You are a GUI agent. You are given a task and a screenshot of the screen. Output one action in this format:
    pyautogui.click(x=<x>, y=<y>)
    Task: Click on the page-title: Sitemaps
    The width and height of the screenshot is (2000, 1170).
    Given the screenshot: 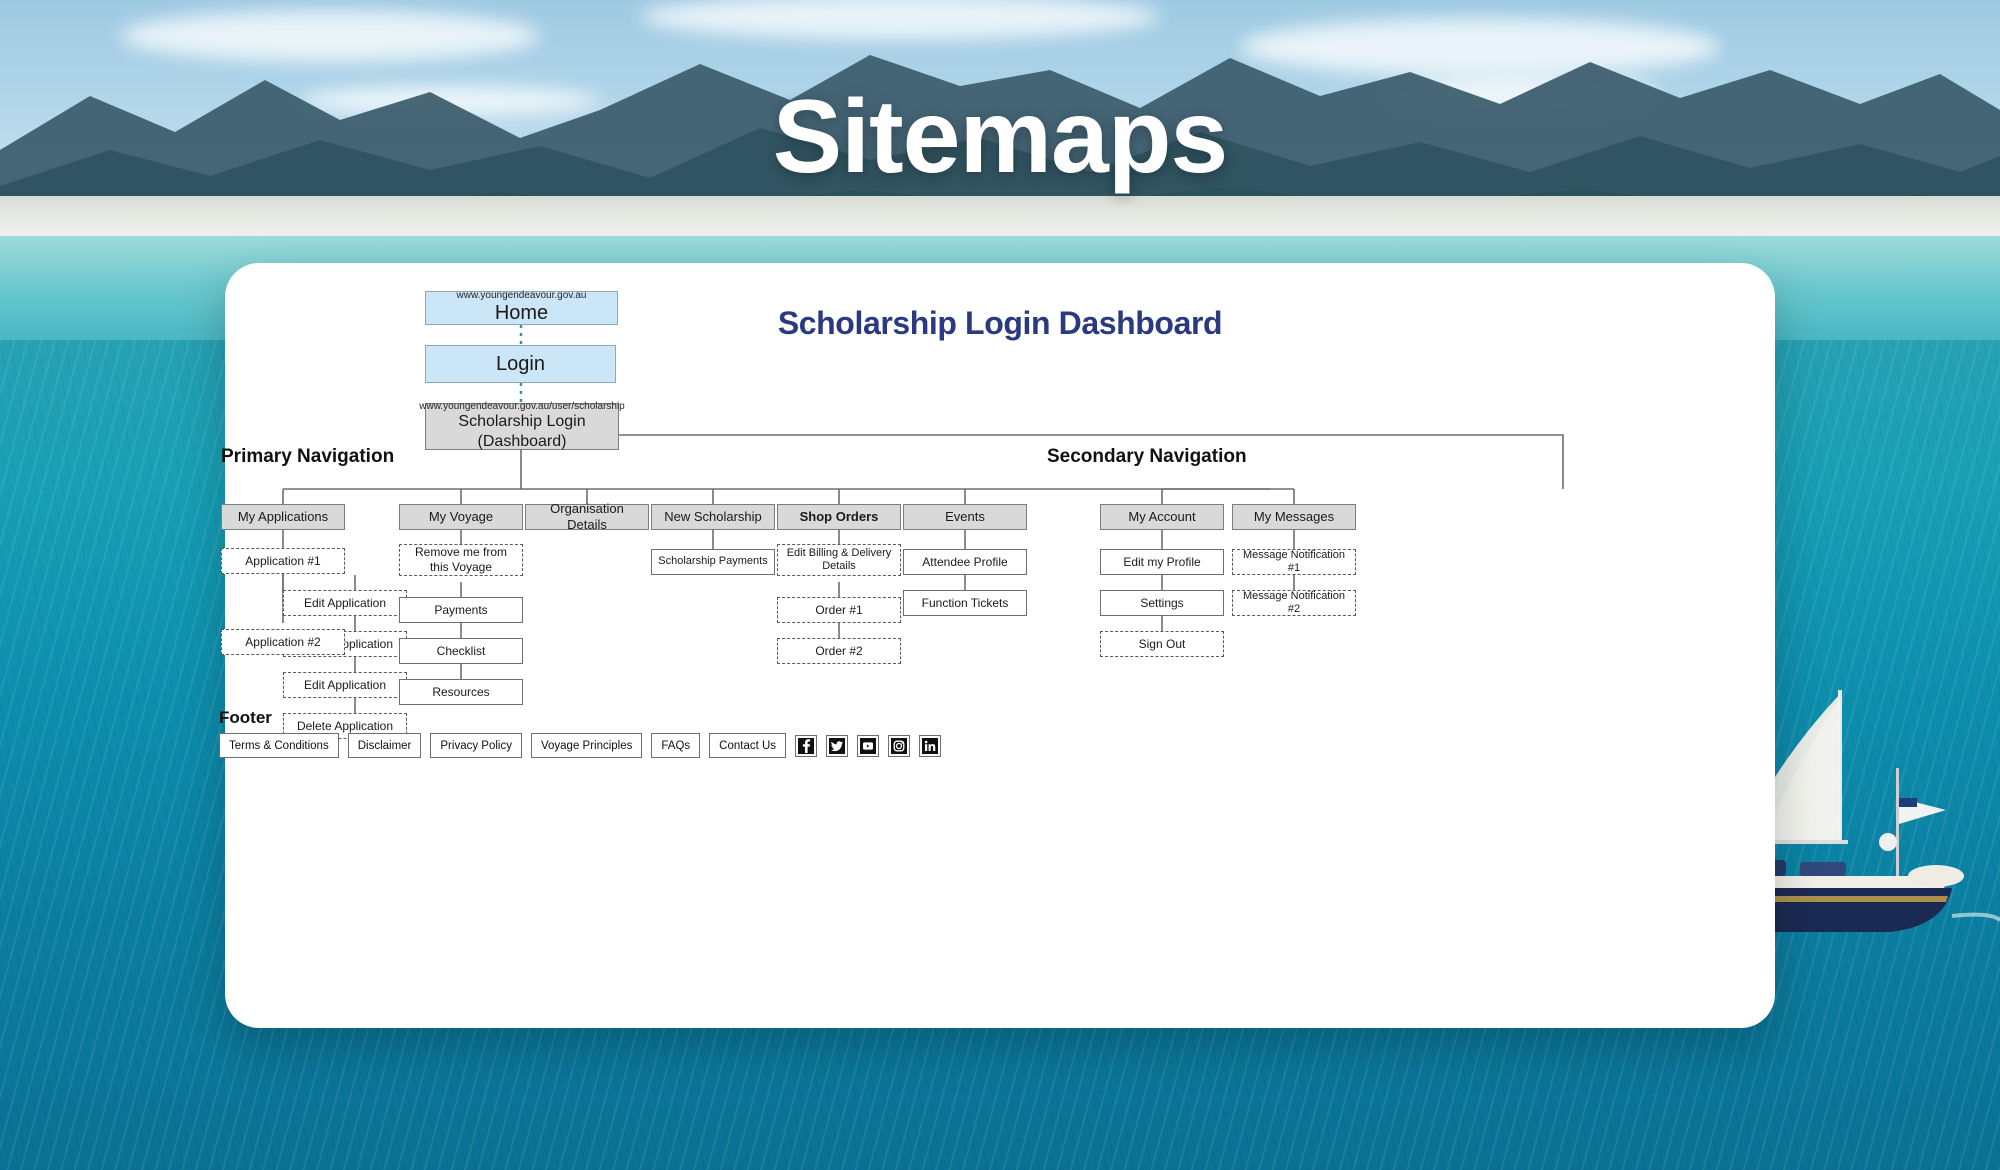 What is the action you would take?
    pyautogui.click(x=1000, y=137)
    